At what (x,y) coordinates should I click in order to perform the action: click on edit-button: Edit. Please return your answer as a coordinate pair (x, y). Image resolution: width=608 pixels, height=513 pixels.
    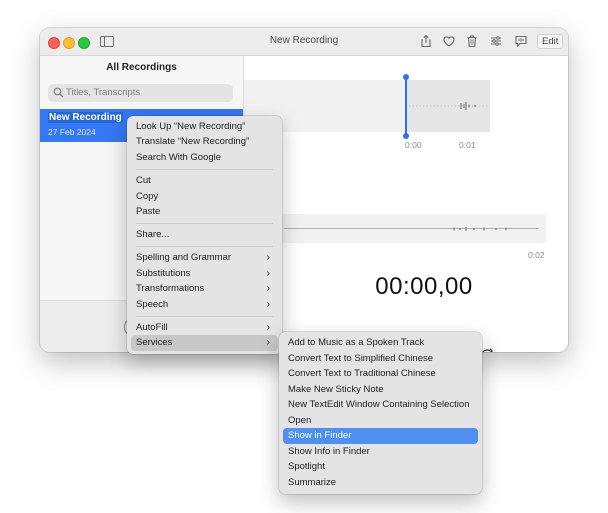
    Looking at the image, I should click on (550, 41).